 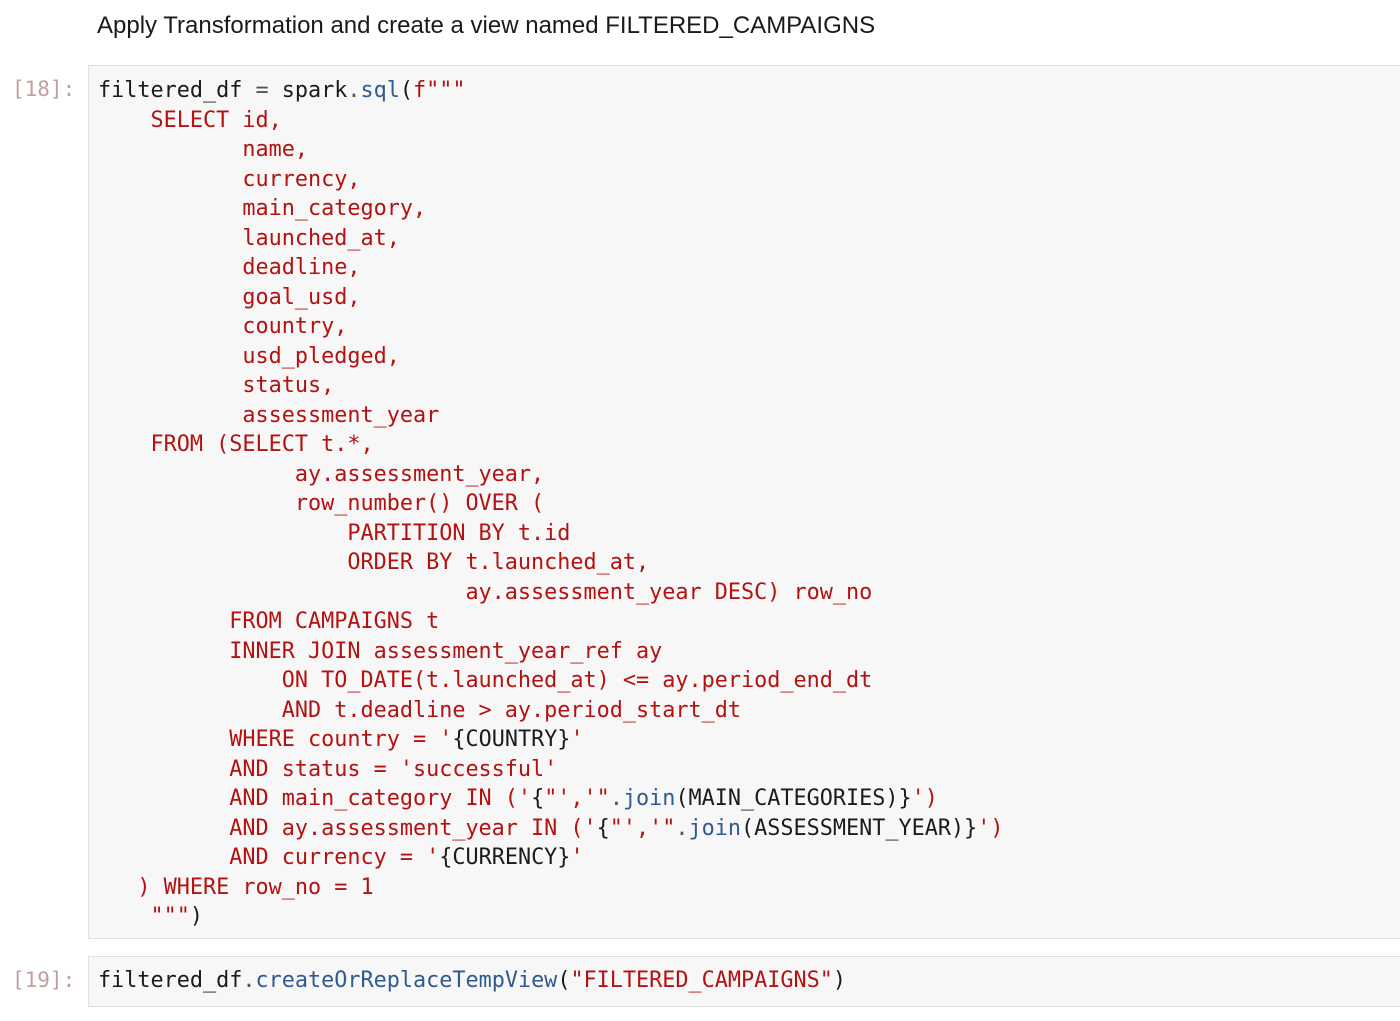 I want to click on operator-token: =, so click(x=262, y=90).